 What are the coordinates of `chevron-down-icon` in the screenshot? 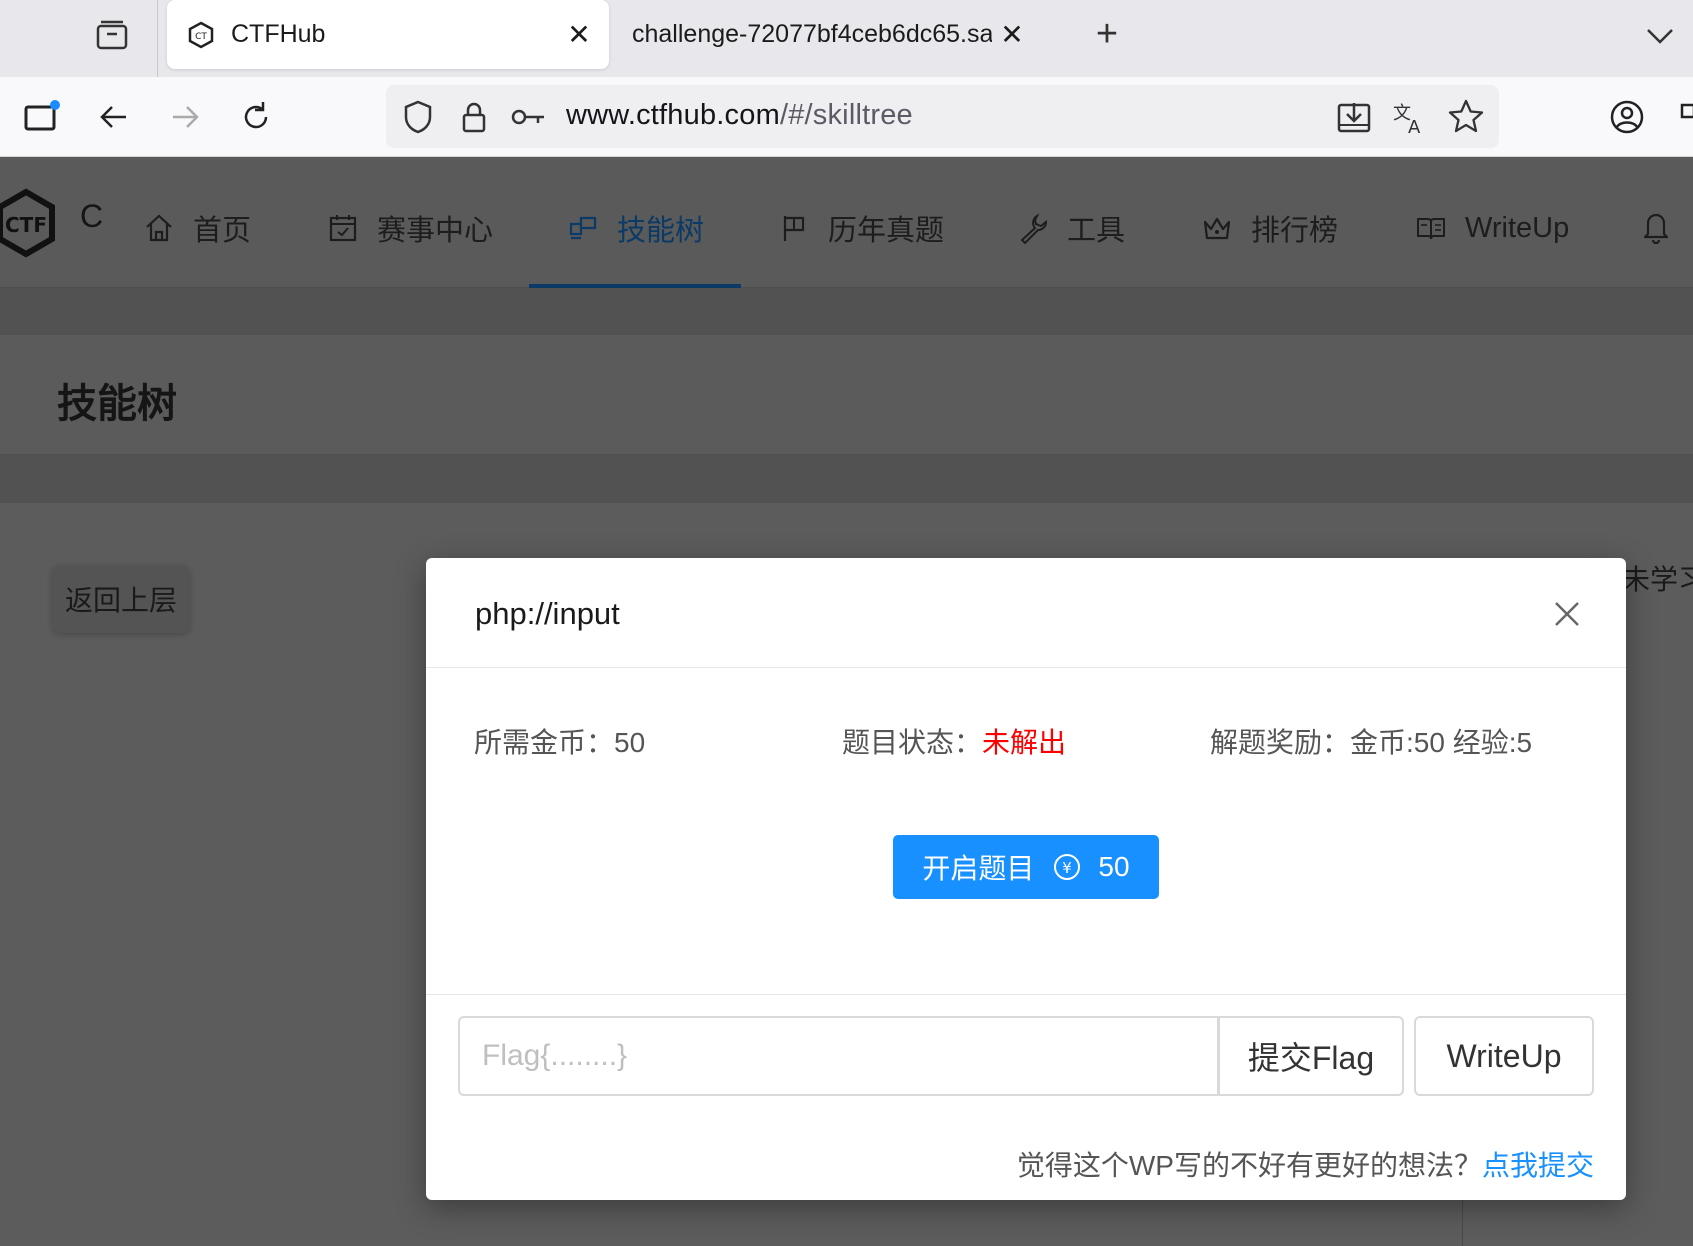 It's located at (1660, 36).